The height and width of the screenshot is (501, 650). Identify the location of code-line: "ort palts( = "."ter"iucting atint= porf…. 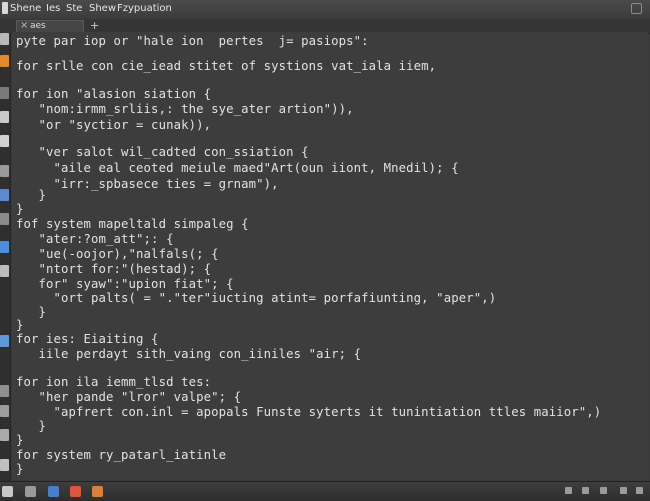
(256, 298).